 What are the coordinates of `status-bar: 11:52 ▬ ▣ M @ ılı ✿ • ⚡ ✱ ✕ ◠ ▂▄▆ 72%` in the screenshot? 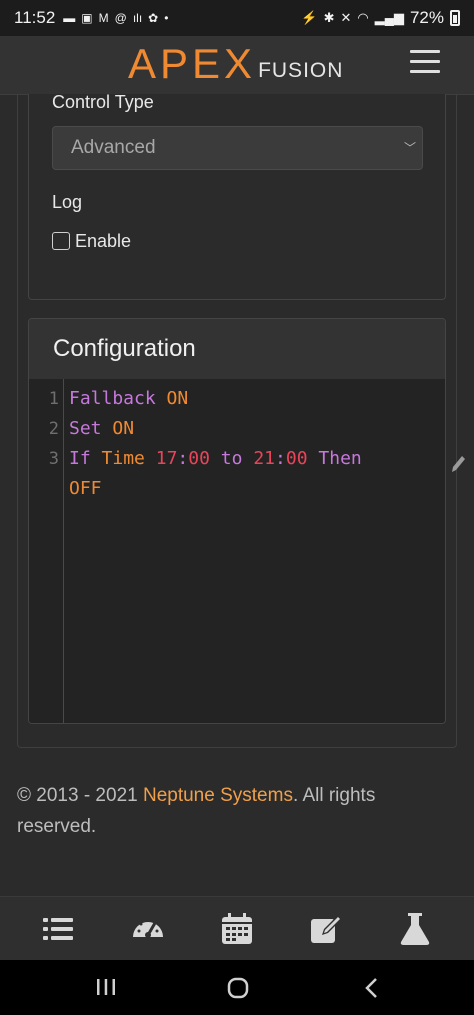 It's located at (237, 18).